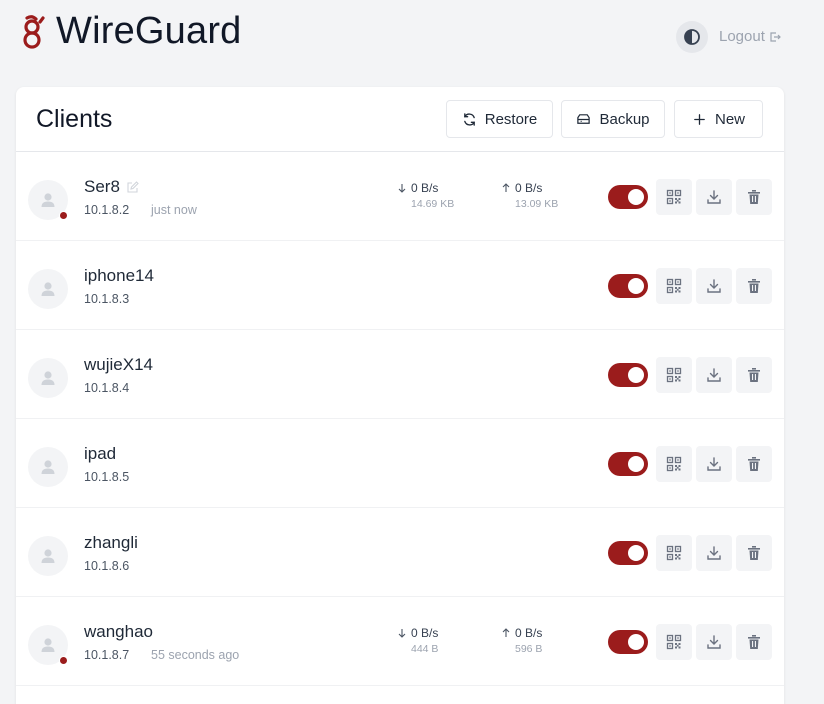 This screenshot has height=704, width=824. I want to click on theme-toggle-button, so click(692, 37).